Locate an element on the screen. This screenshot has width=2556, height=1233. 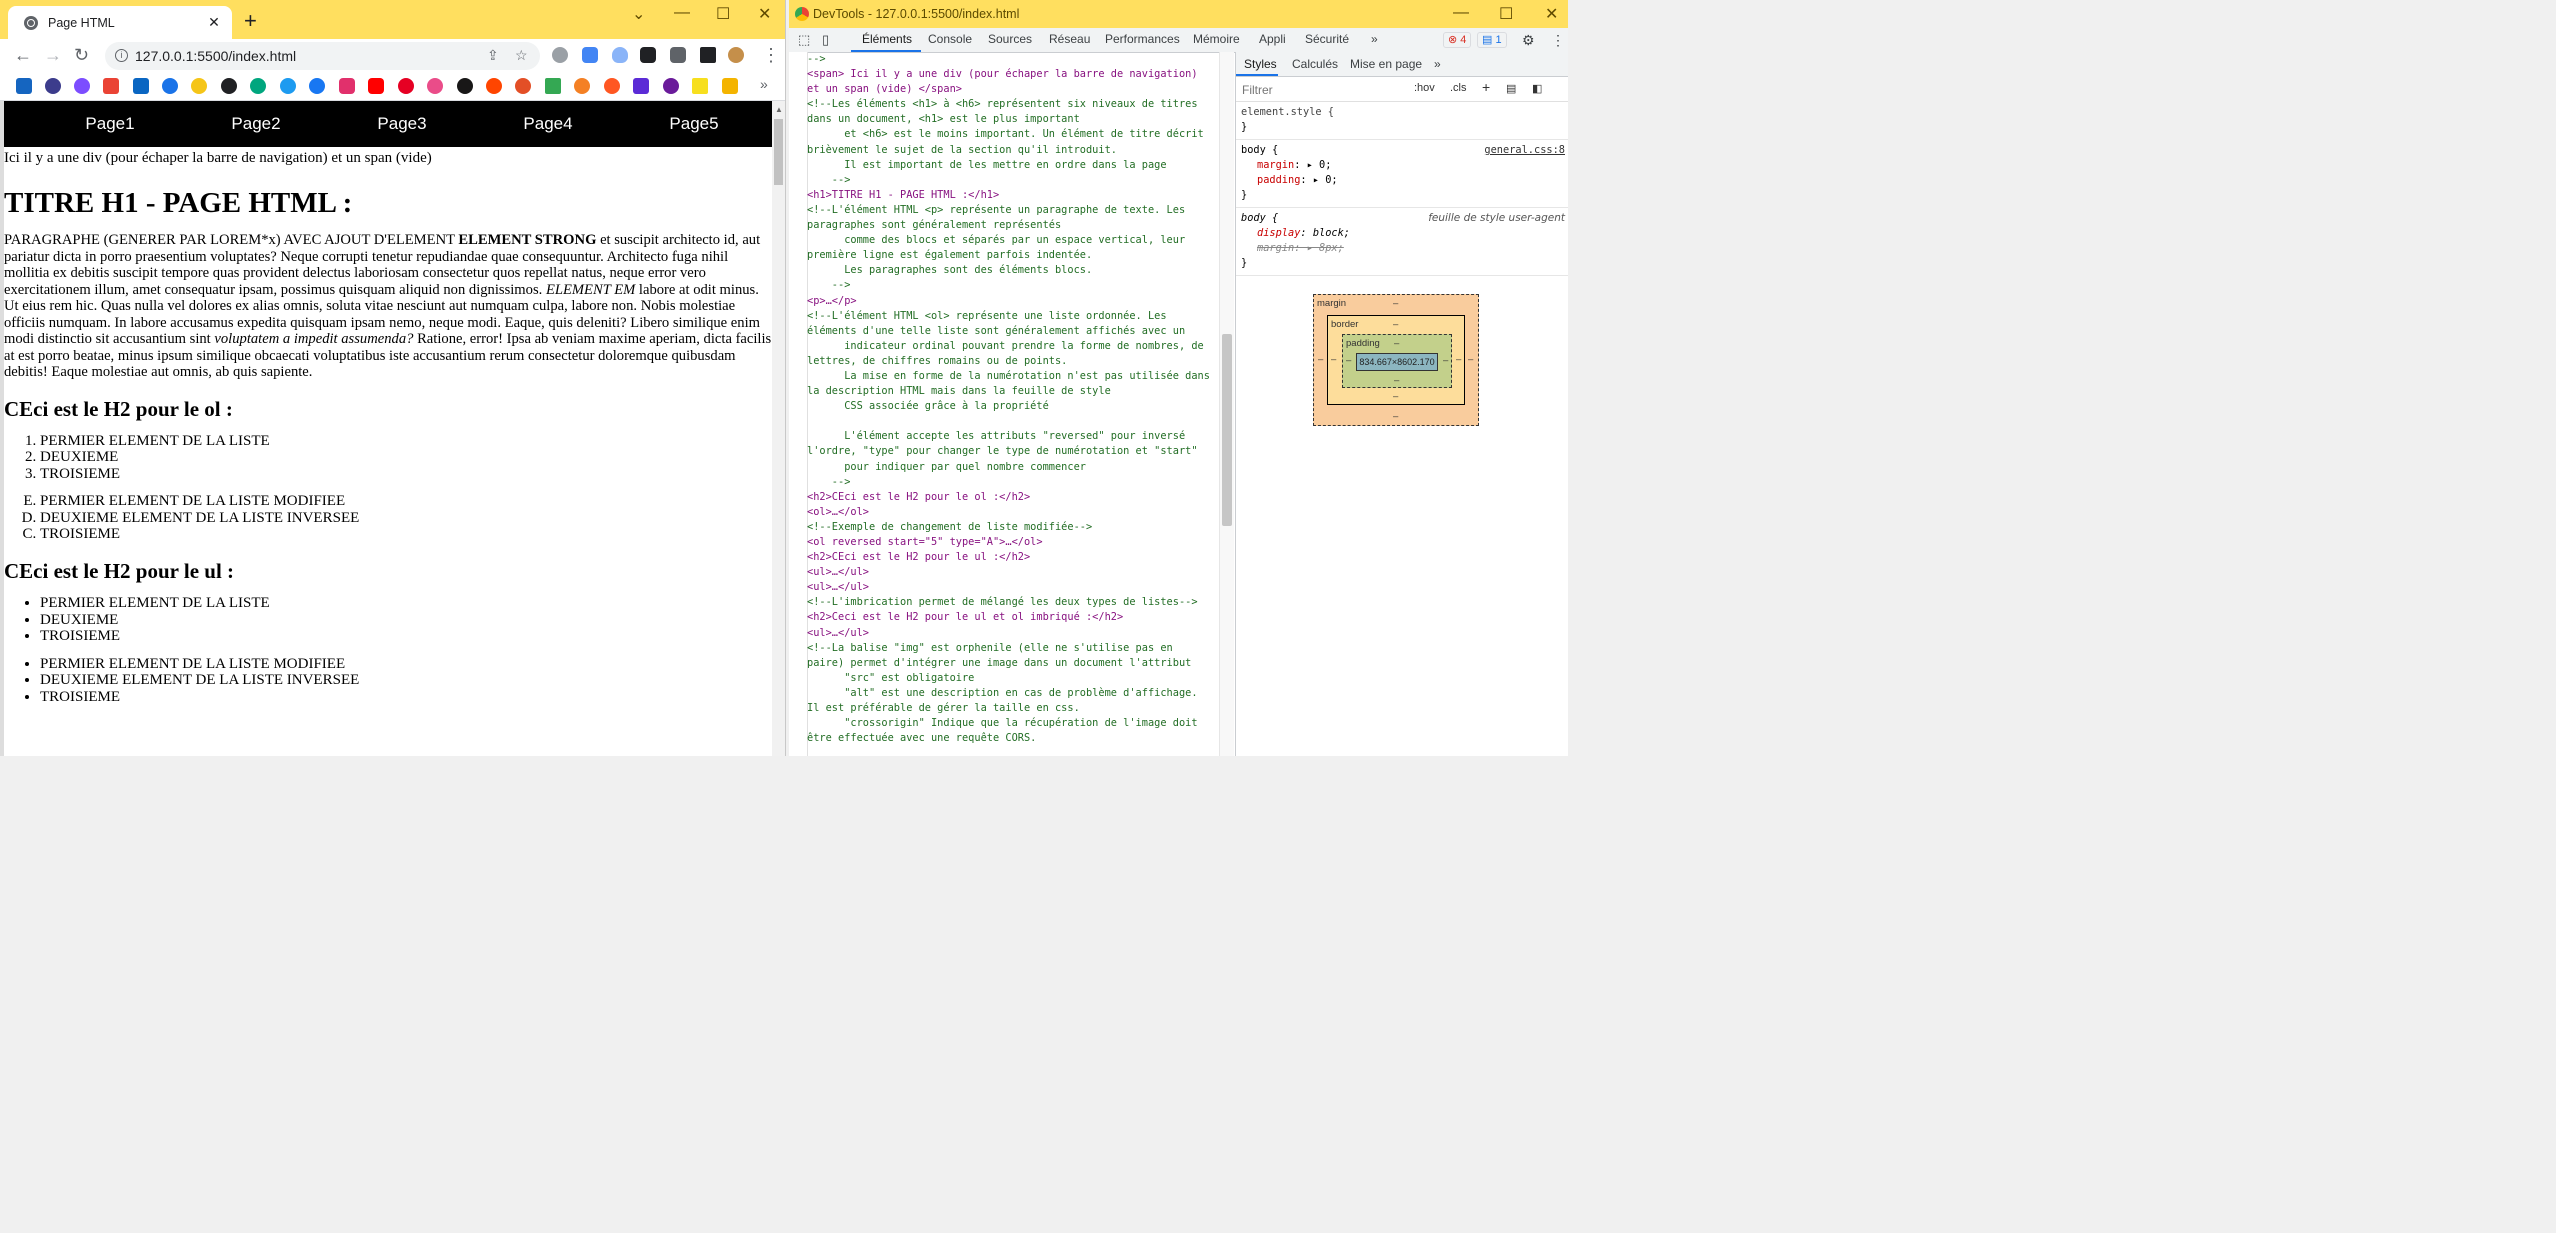
blogger-icon is located at coordinates (730, 86).